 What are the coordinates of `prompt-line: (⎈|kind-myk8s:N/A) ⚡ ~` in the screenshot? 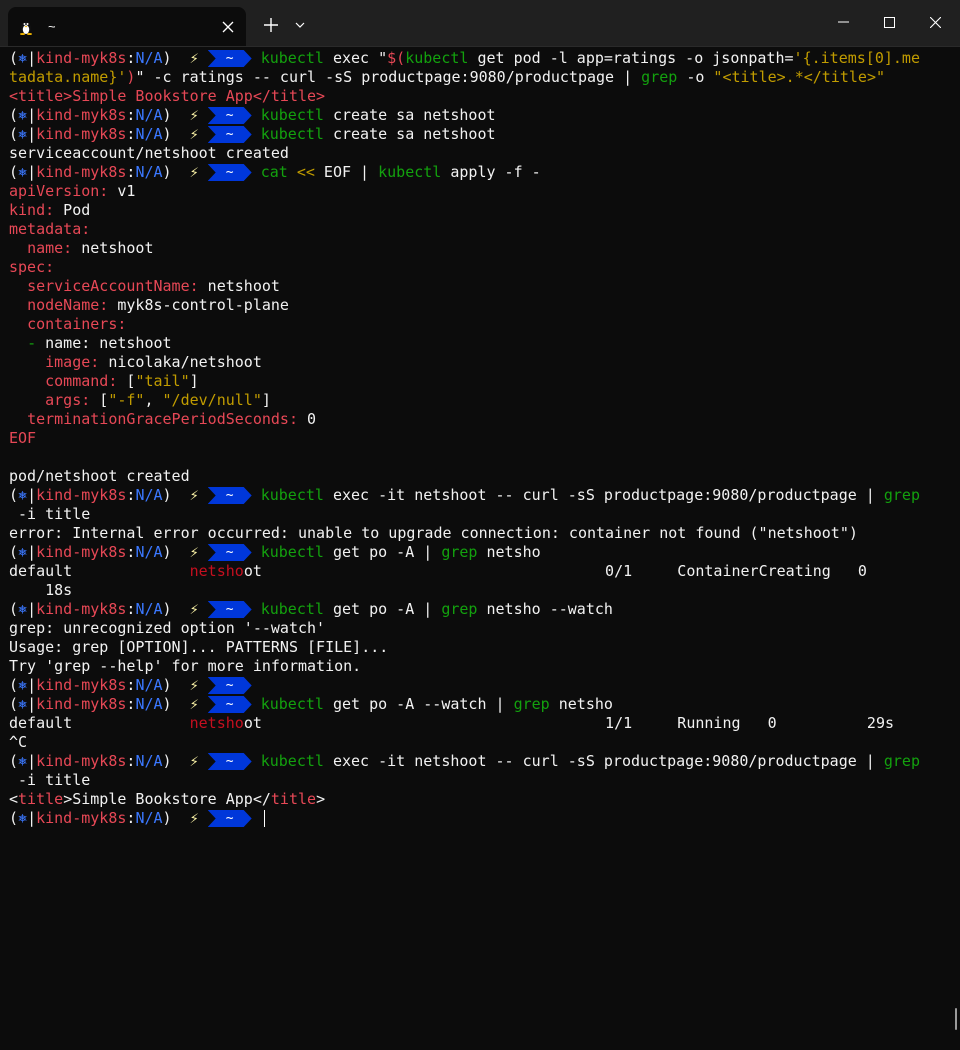 It's located at (478, 818).